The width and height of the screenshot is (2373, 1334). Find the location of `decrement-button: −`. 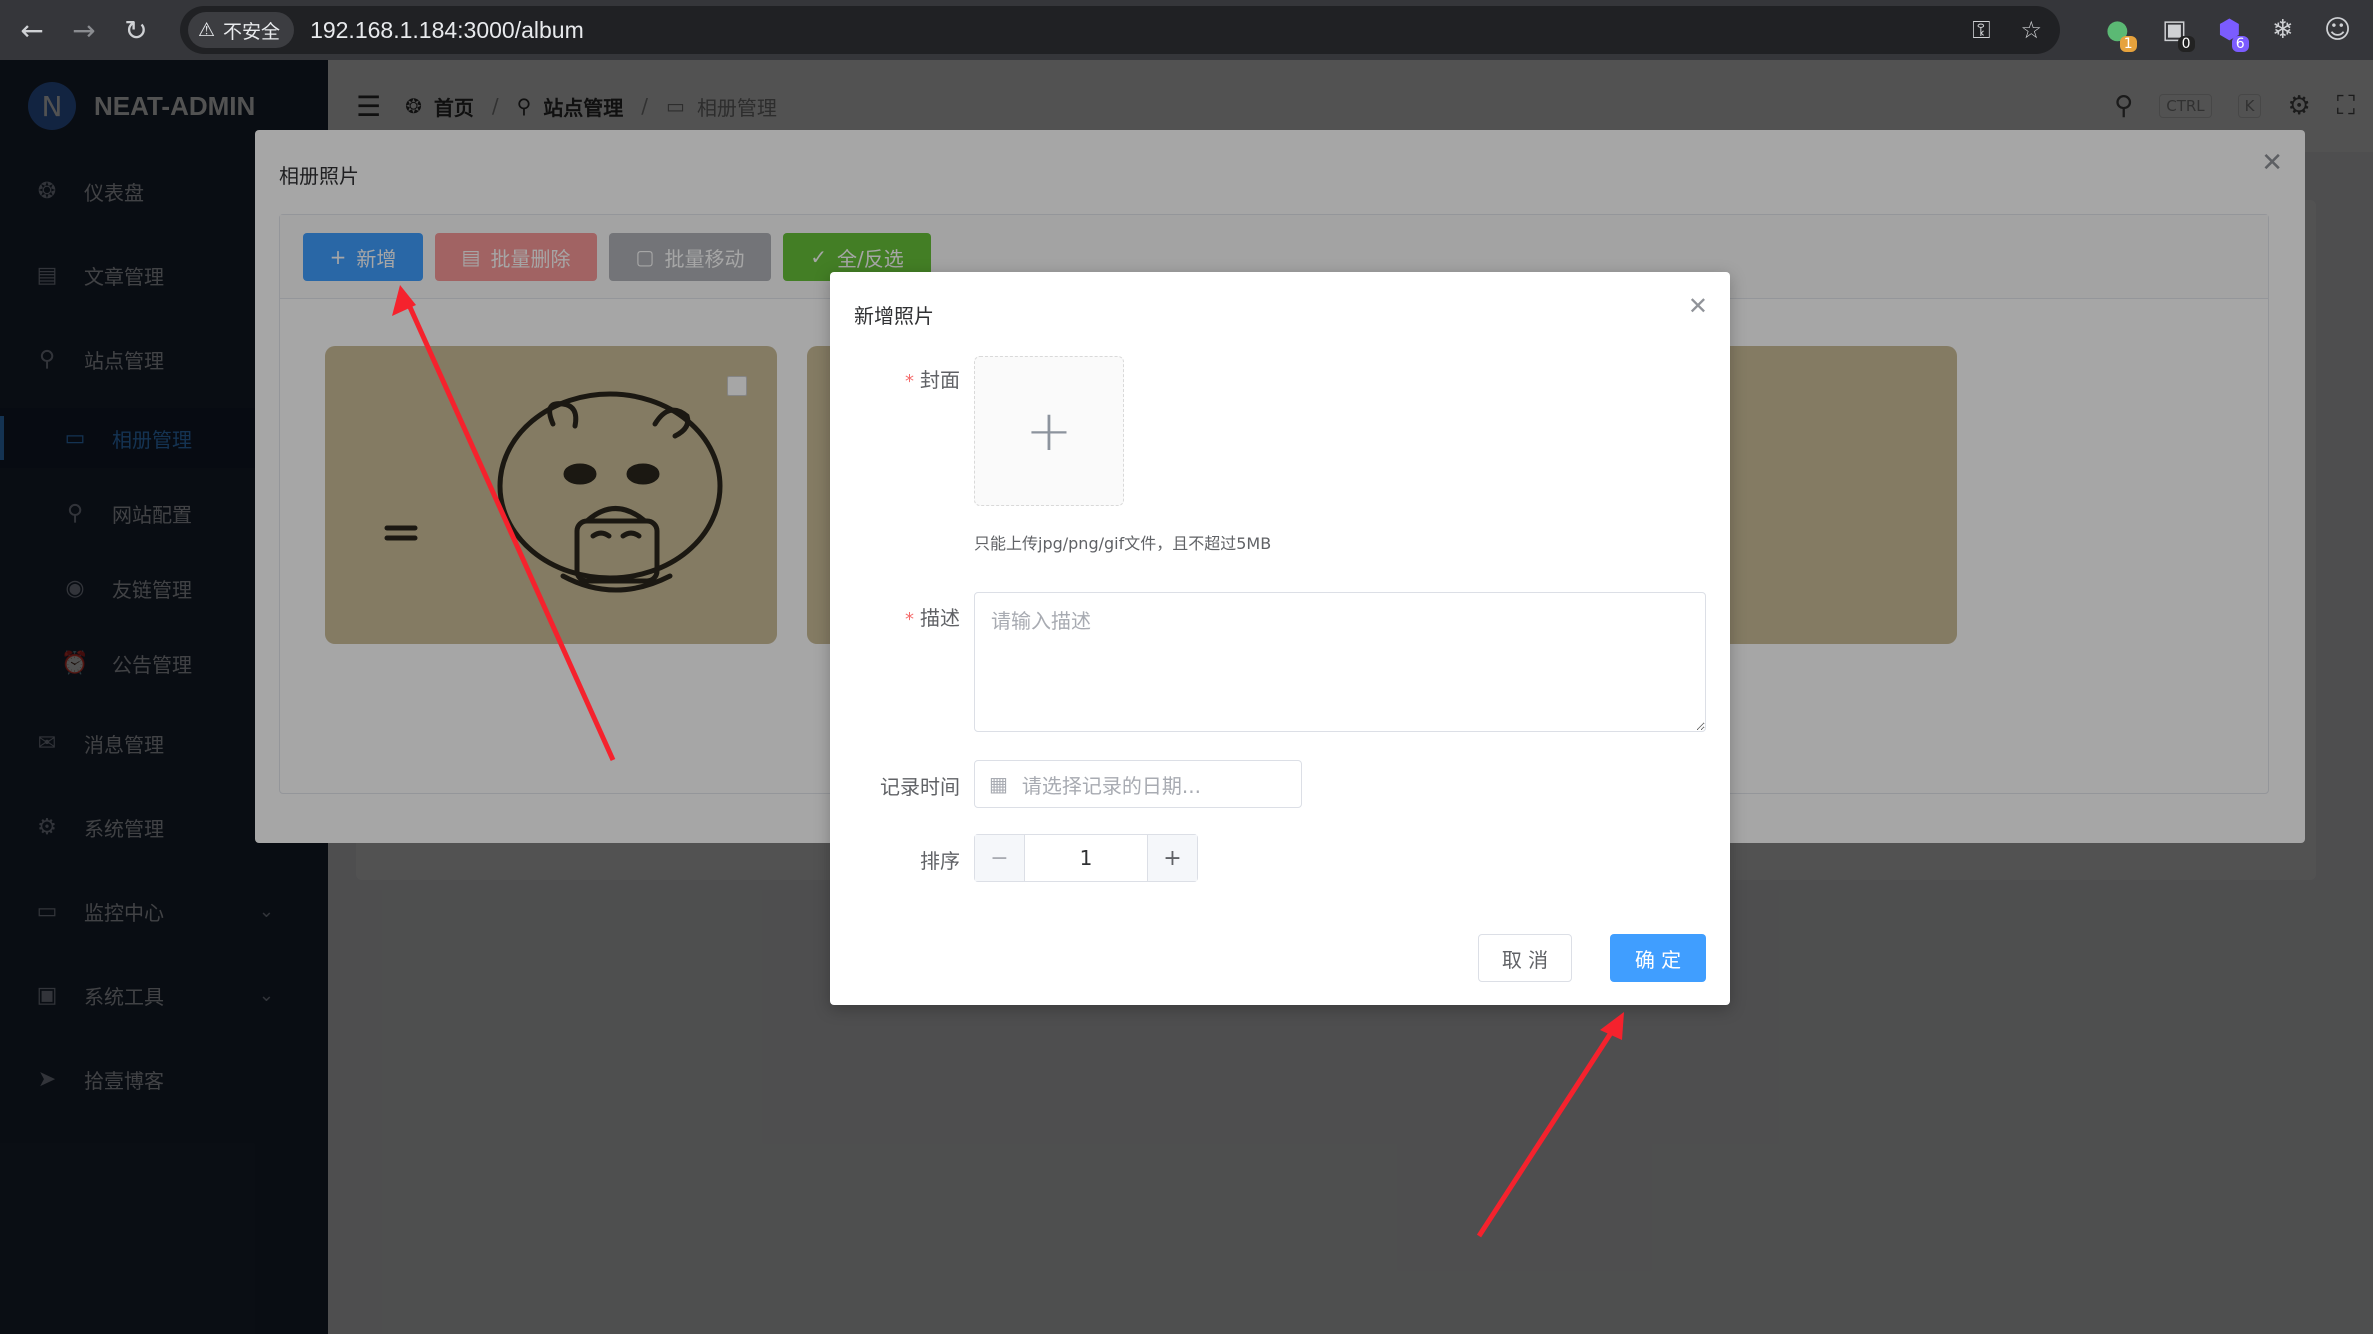

decrement-button: − is located at coordinates (1000, 858).